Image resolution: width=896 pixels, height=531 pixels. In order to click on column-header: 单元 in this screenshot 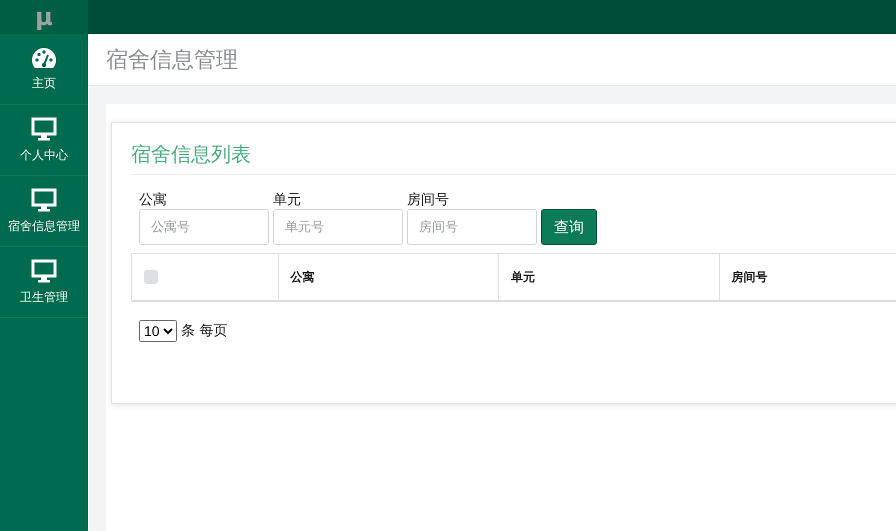, I will do `click(523, 277)`.